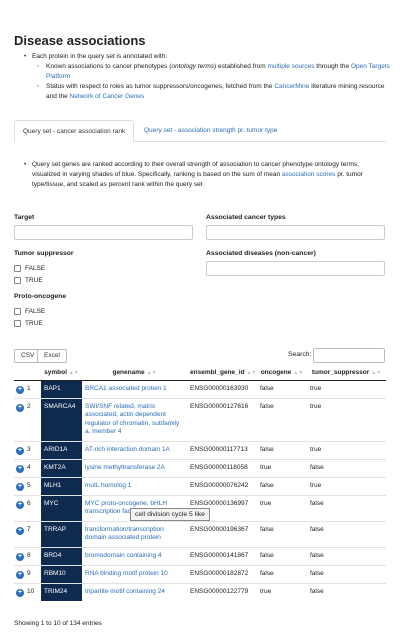 Image resolution: width=400 pixels, height=640 pixels. I want to click on search-input, so click(349, 355).